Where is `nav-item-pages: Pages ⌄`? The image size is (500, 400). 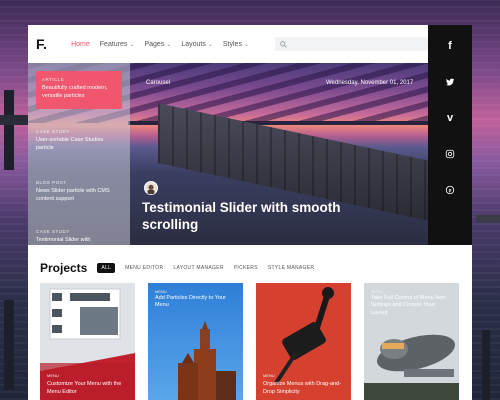
nav-item-pages: Pages ⌄ is located at coordinates (157, 44).